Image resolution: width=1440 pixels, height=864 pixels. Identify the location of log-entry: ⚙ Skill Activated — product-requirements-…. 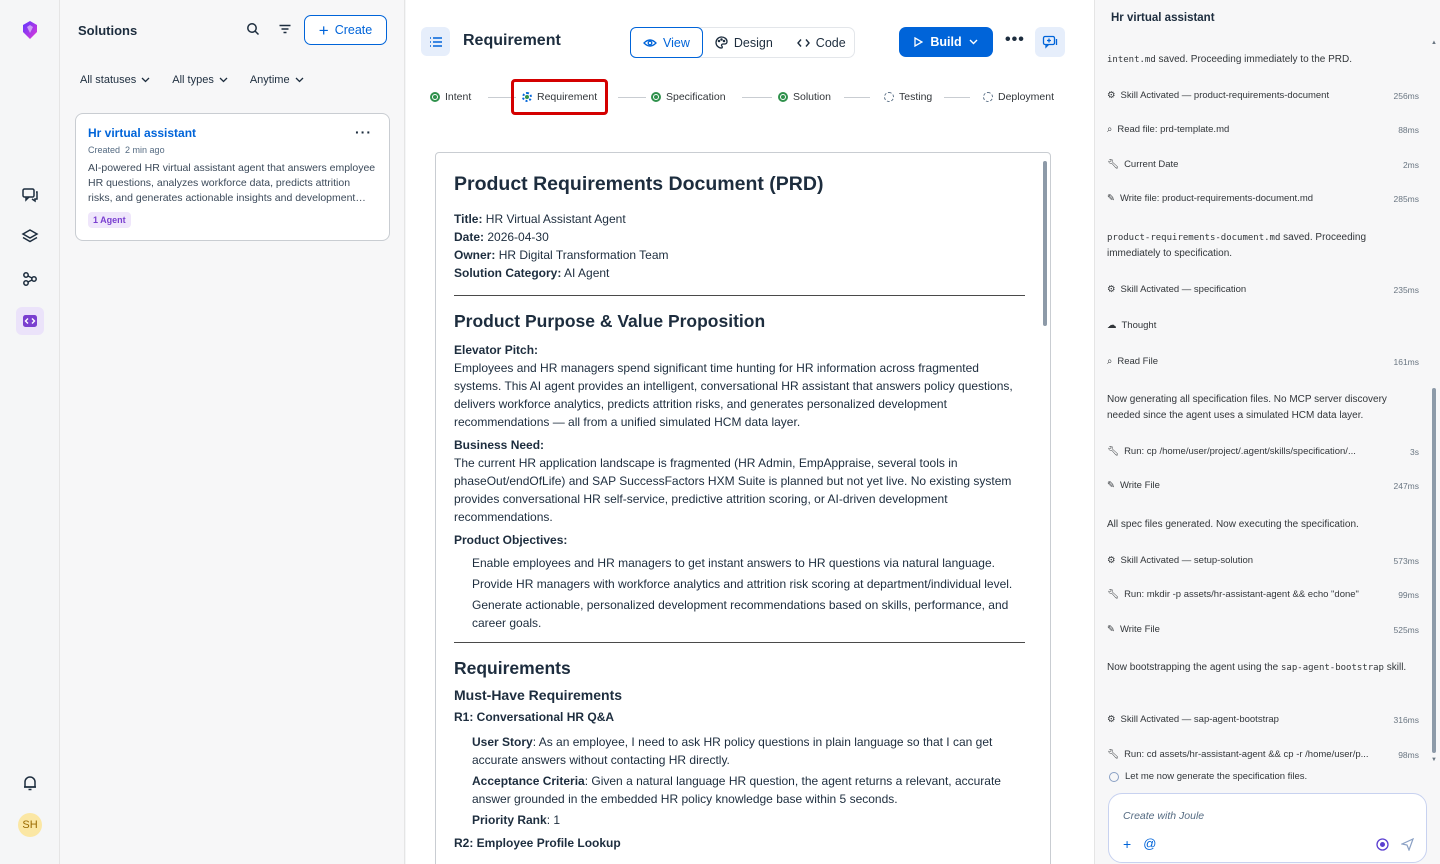
(1263, 95).